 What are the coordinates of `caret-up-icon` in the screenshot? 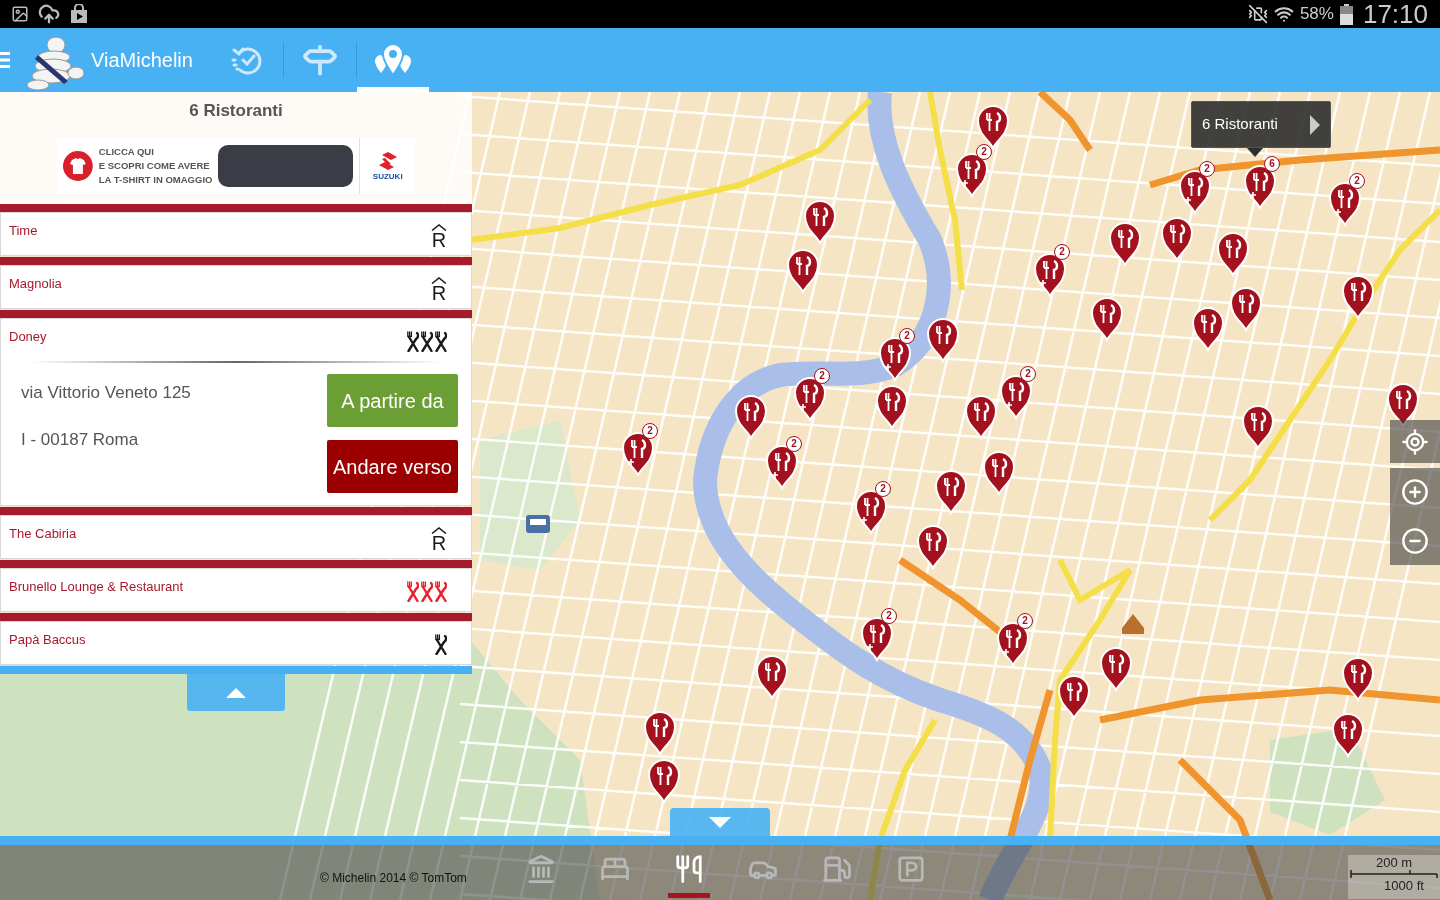 It's located at (236, 692).